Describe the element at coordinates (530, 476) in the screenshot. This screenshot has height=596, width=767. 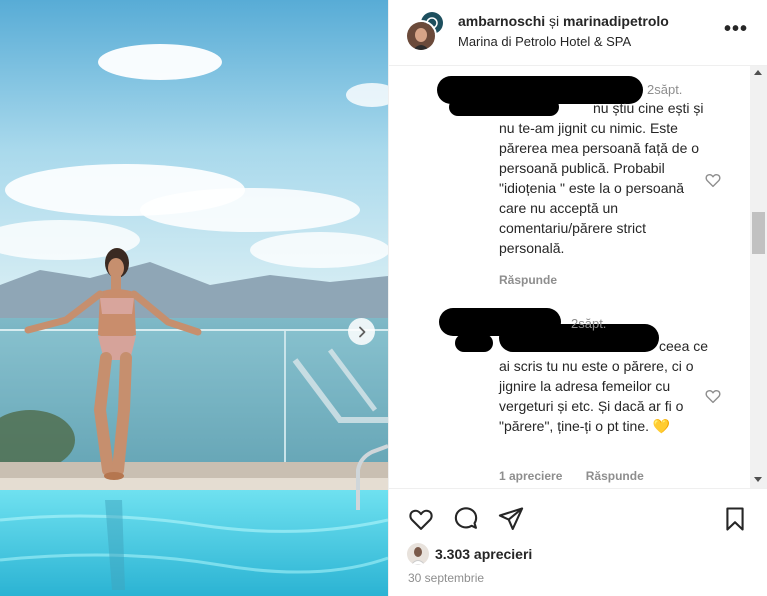
I see `likes-count-button: 1 apreciere` at that location.